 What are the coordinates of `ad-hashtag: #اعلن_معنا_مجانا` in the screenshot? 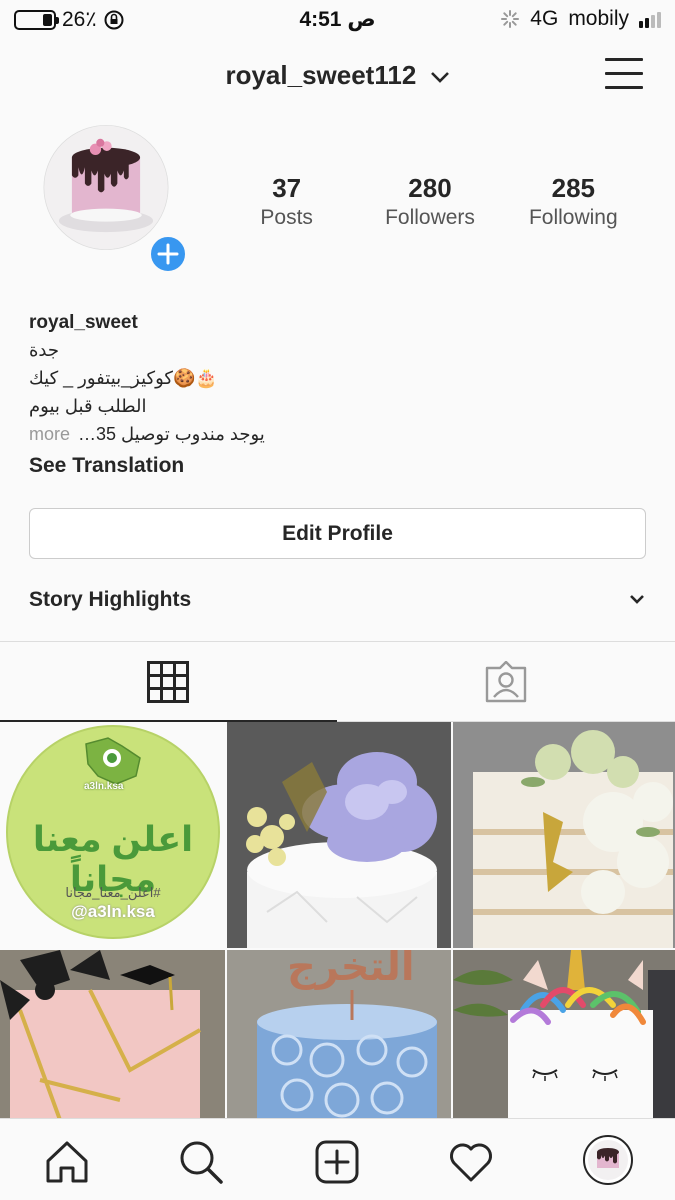 It's located at (113, 892).